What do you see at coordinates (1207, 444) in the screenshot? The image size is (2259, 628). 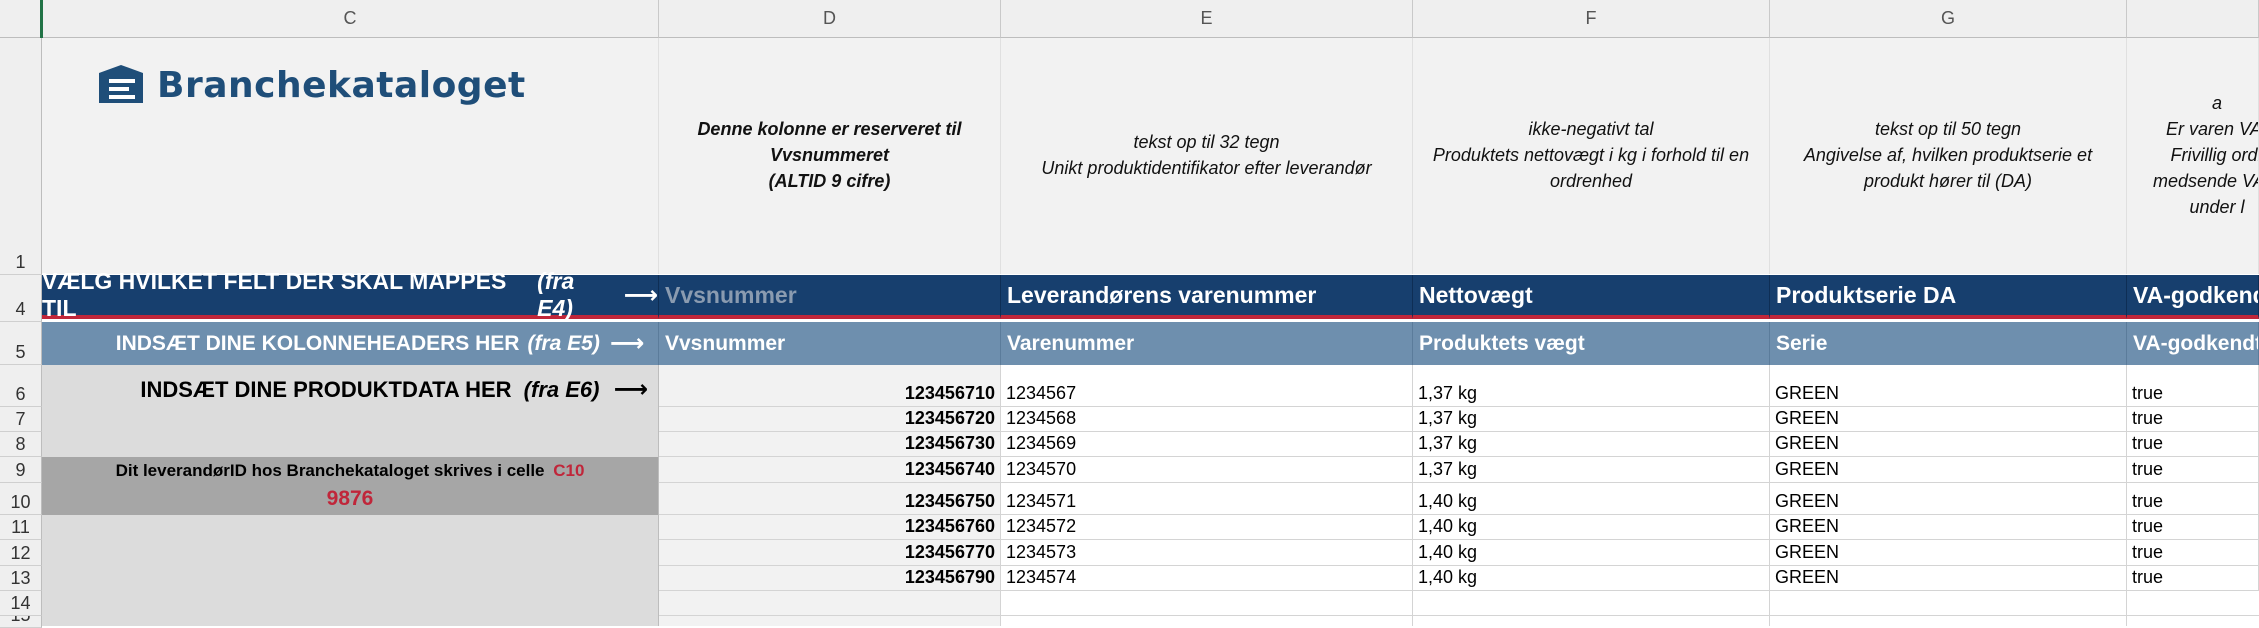 I see `table-cell-varenr: 1234569` at bounding box center [1207, 444].